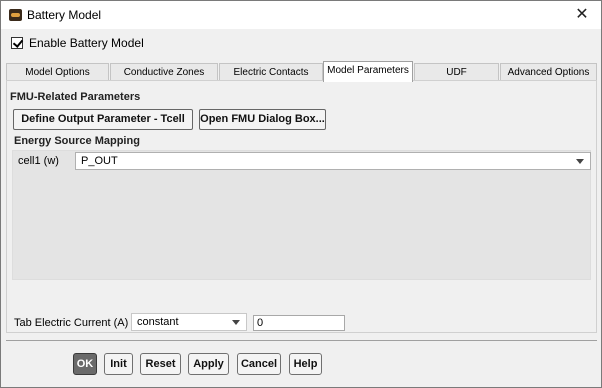 The width and height of the screenshot is (602, 388). Describe the element at coordinates (305, 364) in the screenshot. I see `help-button: Help` at that location.